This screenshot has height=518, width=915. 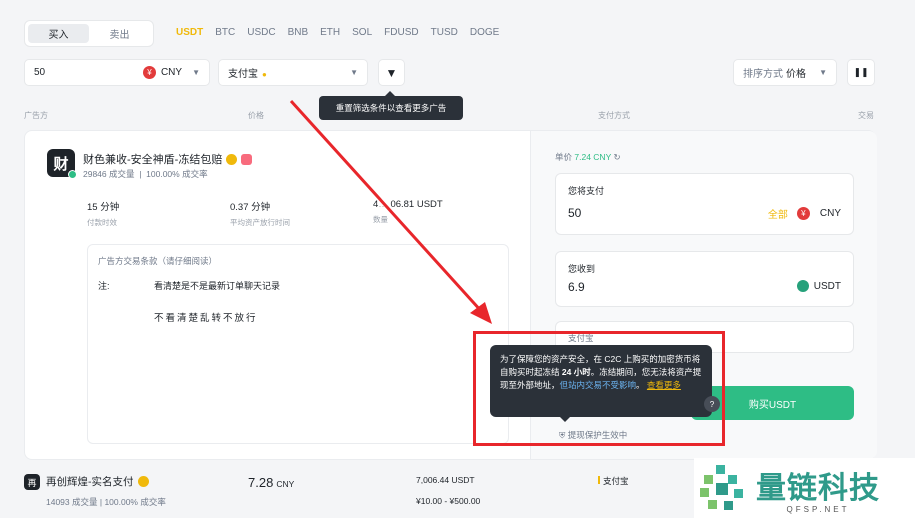 I want to click on annotation-arrow-line, so click(x=386, y=206).